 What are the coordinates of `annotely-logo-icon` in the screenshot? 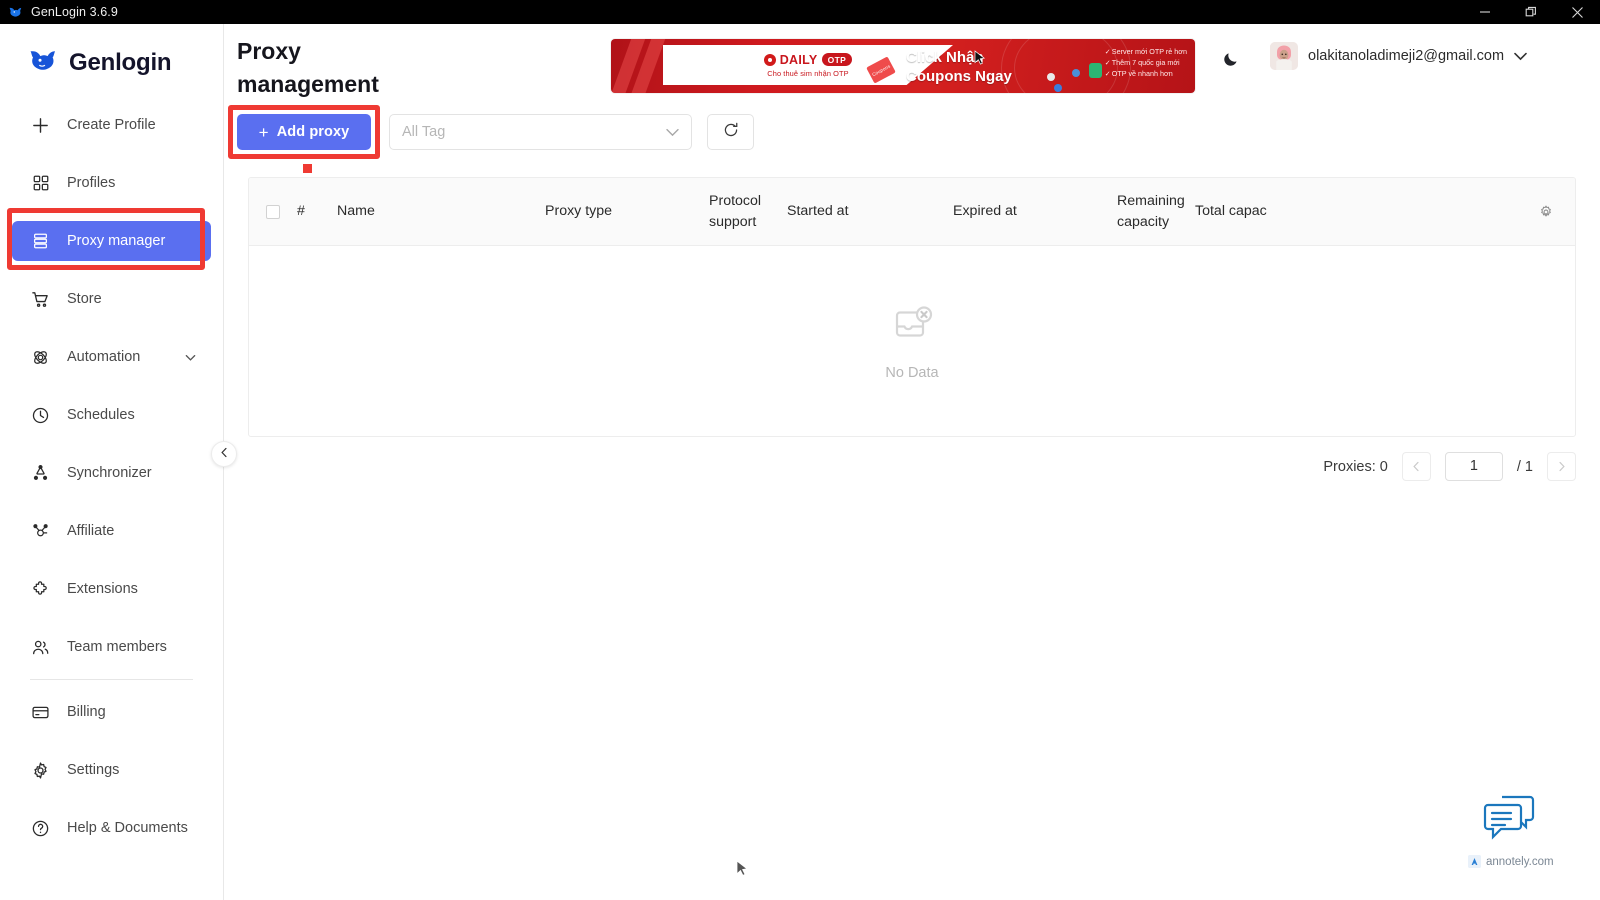 It's located at (1474, 861).